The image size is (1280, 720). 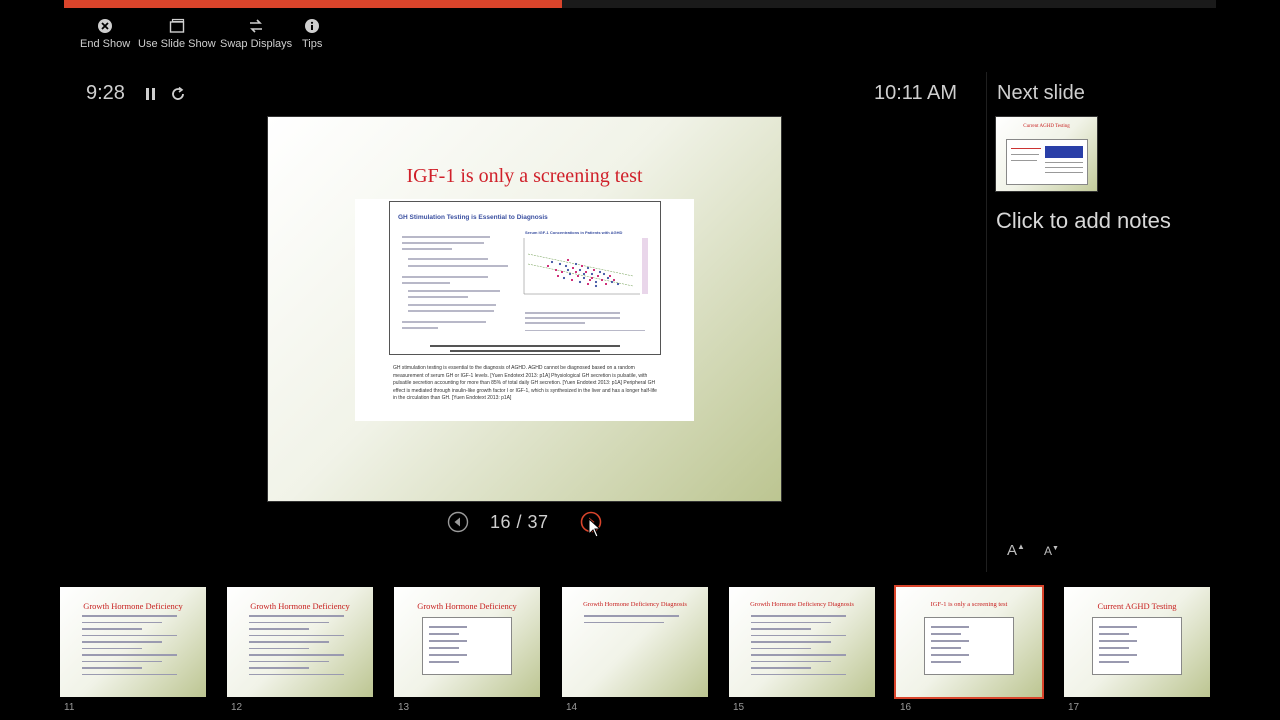 I want to click on thumb-number: 17, so click(x=1074, y=707).